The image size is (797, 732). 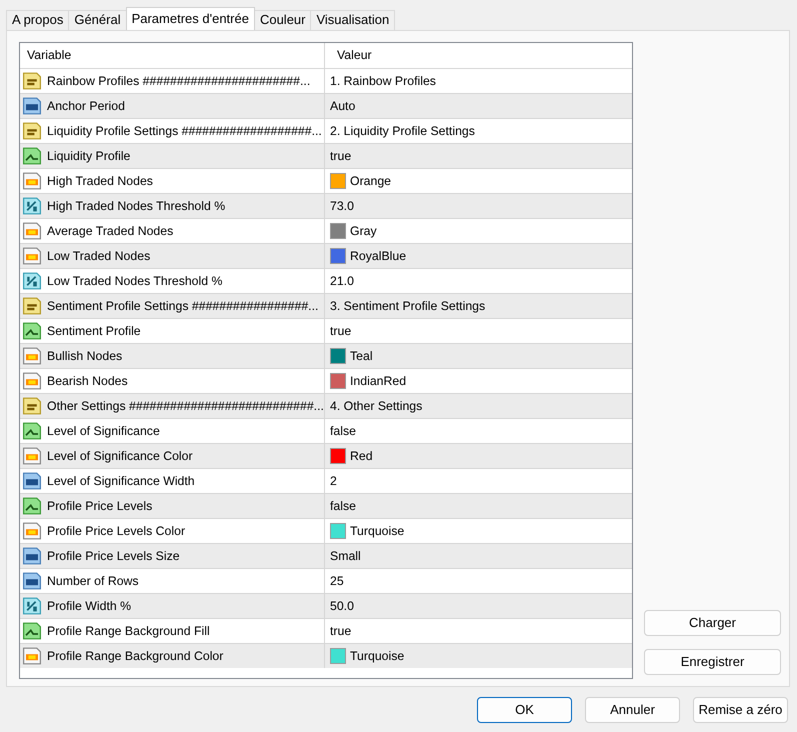 What do you see at coordinates (88, 156) in the screenshot?
I see `variable-name: Liquidity Profile` at bounding box center [88, 156].